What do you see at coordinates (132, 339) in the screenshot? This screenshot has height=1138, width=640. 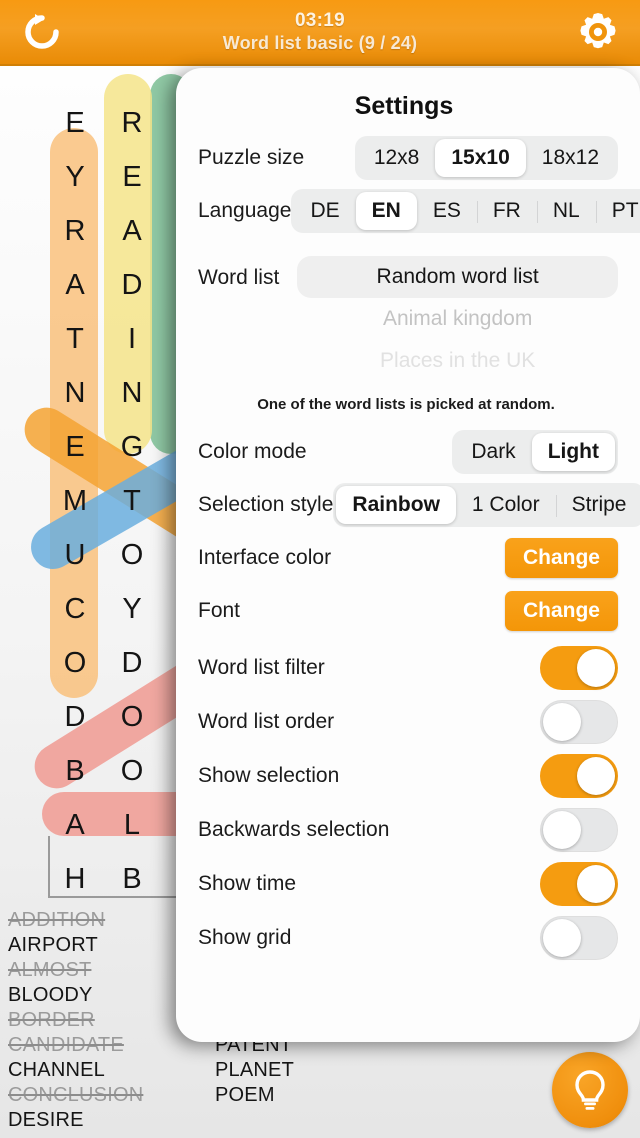 I see `grid-cell: I` at bounding box center [132, 339].